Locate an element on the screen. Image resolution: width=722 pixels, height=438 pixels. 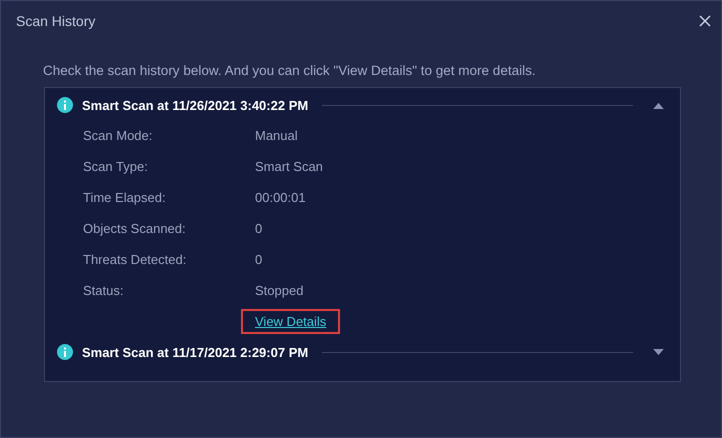
expand-caret-icon is located at coordinates (658, 352).